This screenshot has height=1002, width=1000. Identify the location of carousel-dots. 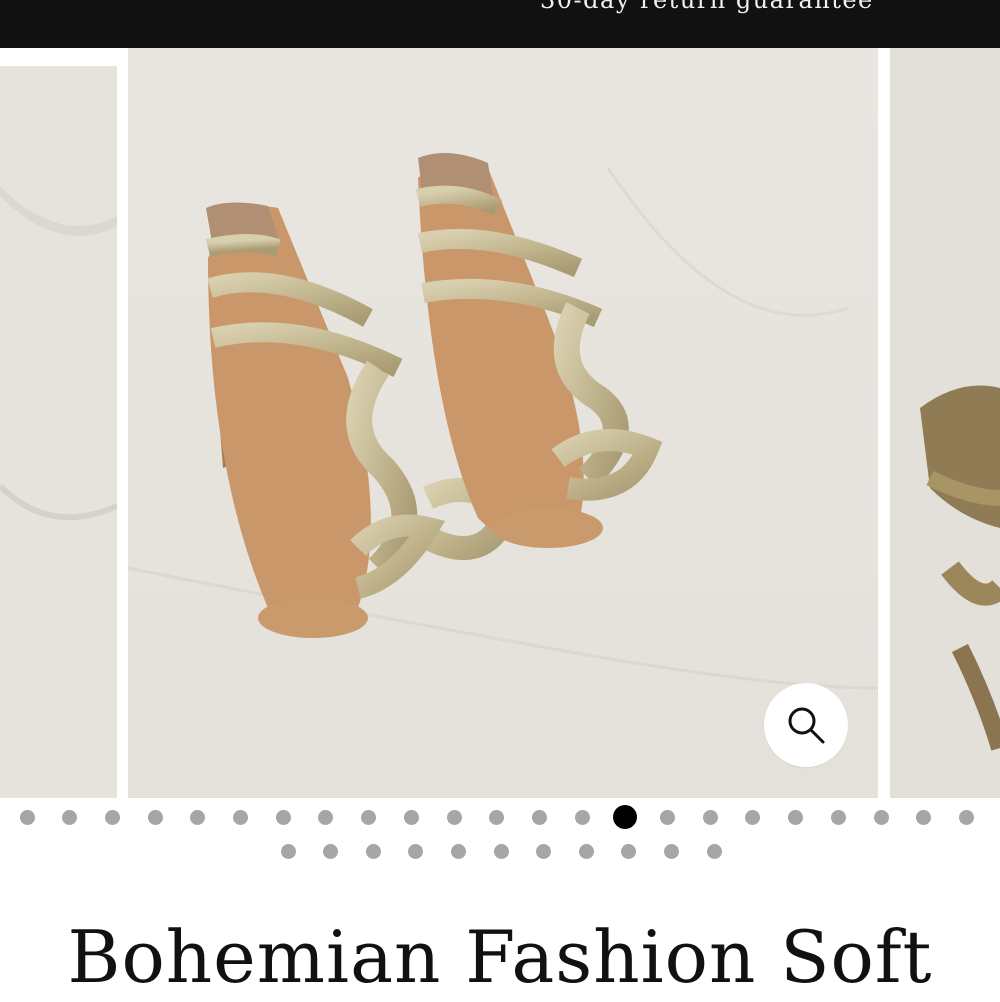
(500, 835).